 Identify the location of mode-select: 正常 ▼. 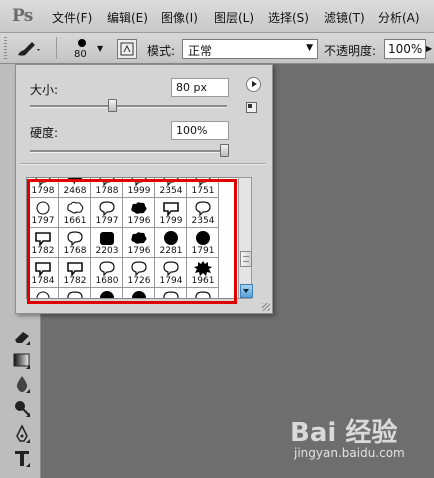
(250, 49).